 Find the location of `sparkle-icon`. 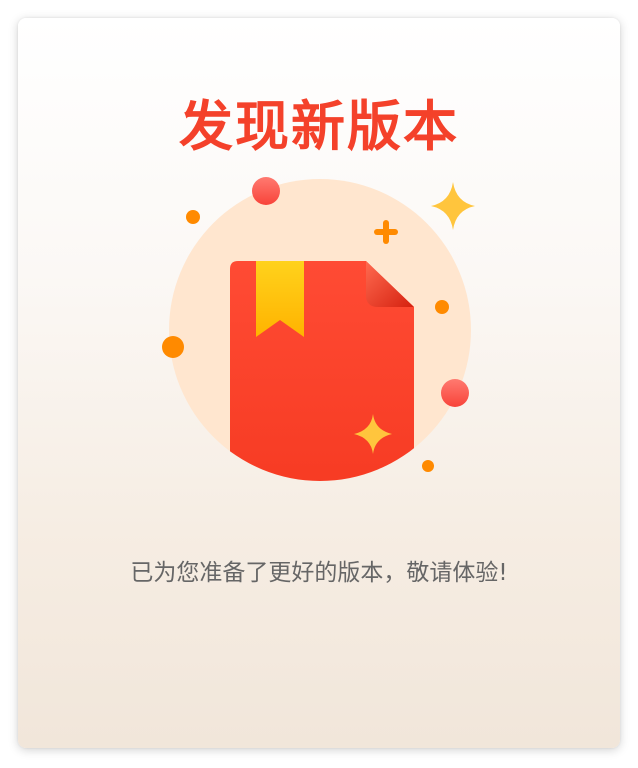

sparkle-icon is located at coordinates (453, 206).